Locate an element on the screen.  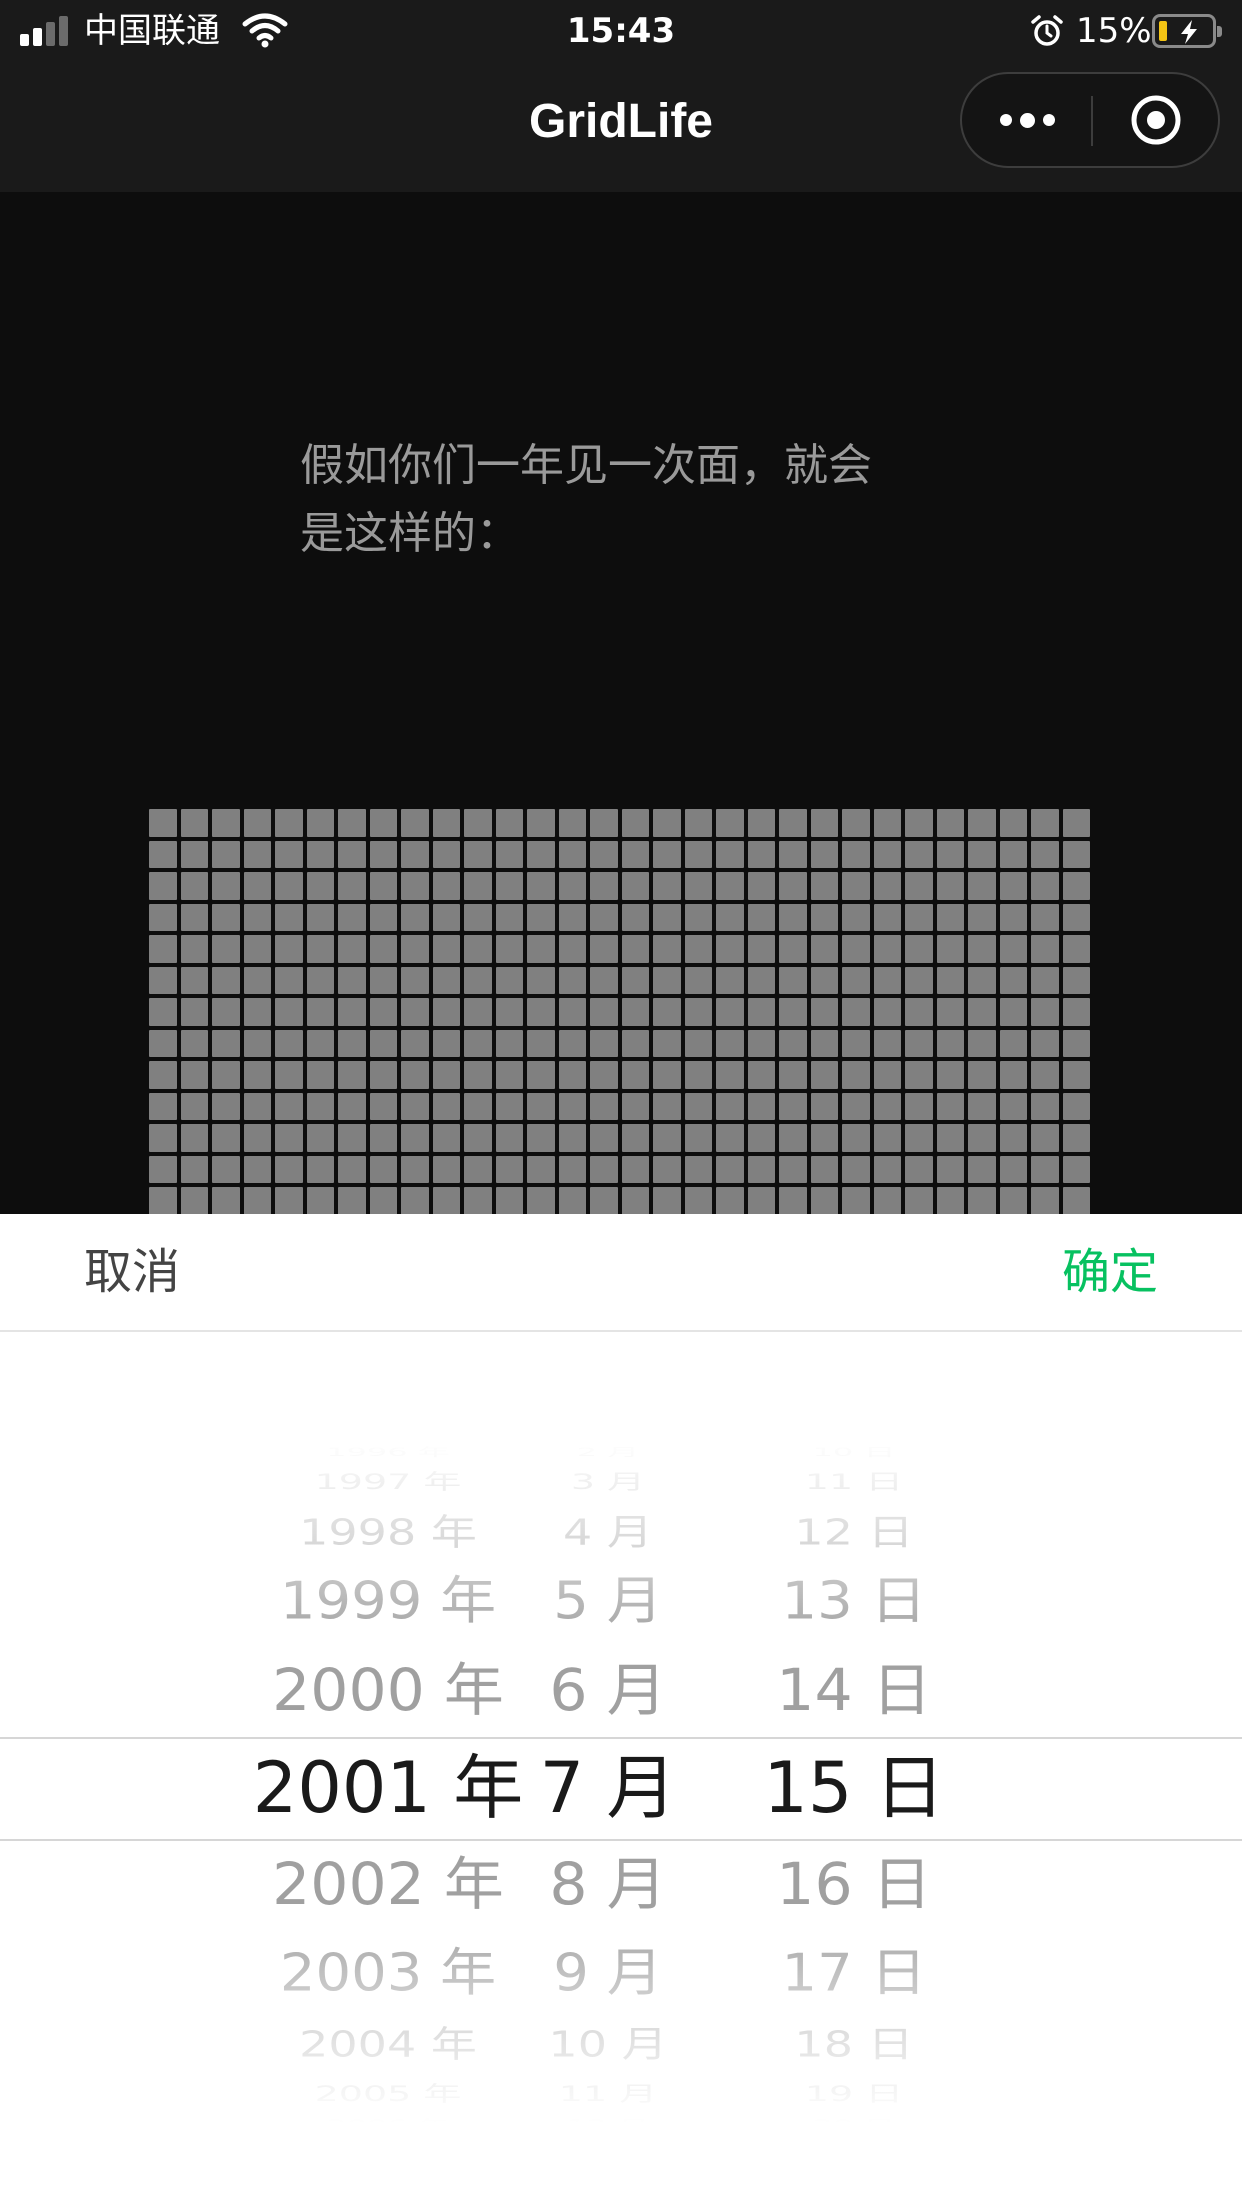
more-dots-icon is located at coordinates (1027, 120).